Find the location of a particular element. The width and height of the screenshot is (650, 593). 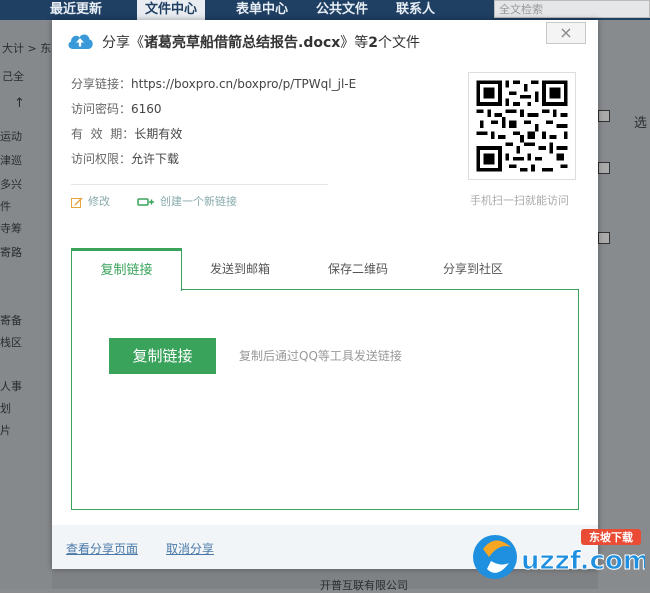

dialog-title: 分享《诸葛亮草船借箭总结报告.docx》等2个文件 is located at coordinates (261, 42).